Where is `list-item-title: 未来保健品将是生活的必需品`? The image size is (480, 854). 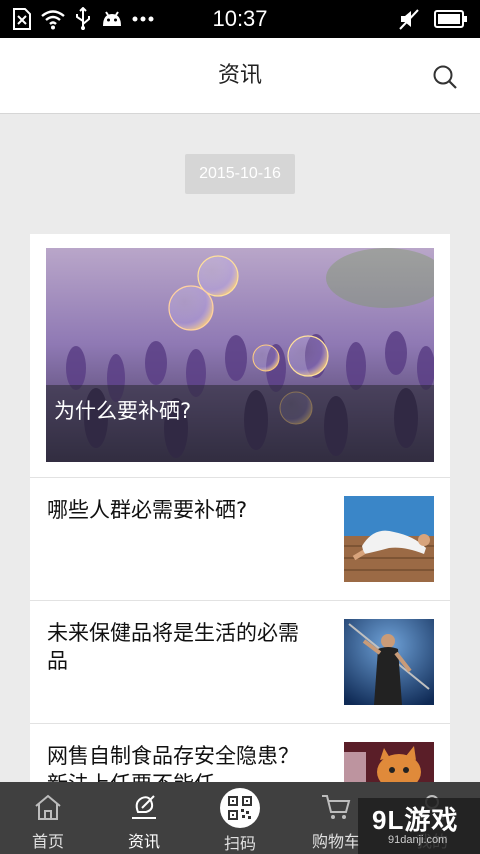 list-item-title: 未来保健品将是生活的必需品 is located at coordinates (173, 647).